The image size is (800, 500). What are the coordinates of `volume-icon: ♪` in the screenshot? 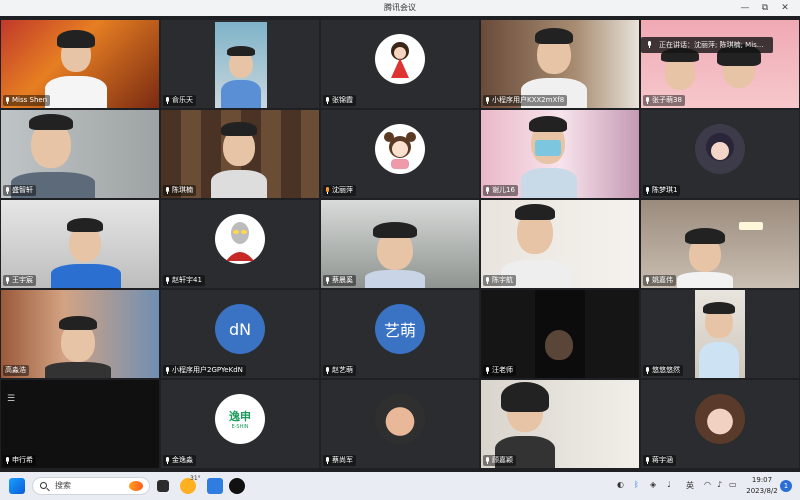 It's located at (719, 484).